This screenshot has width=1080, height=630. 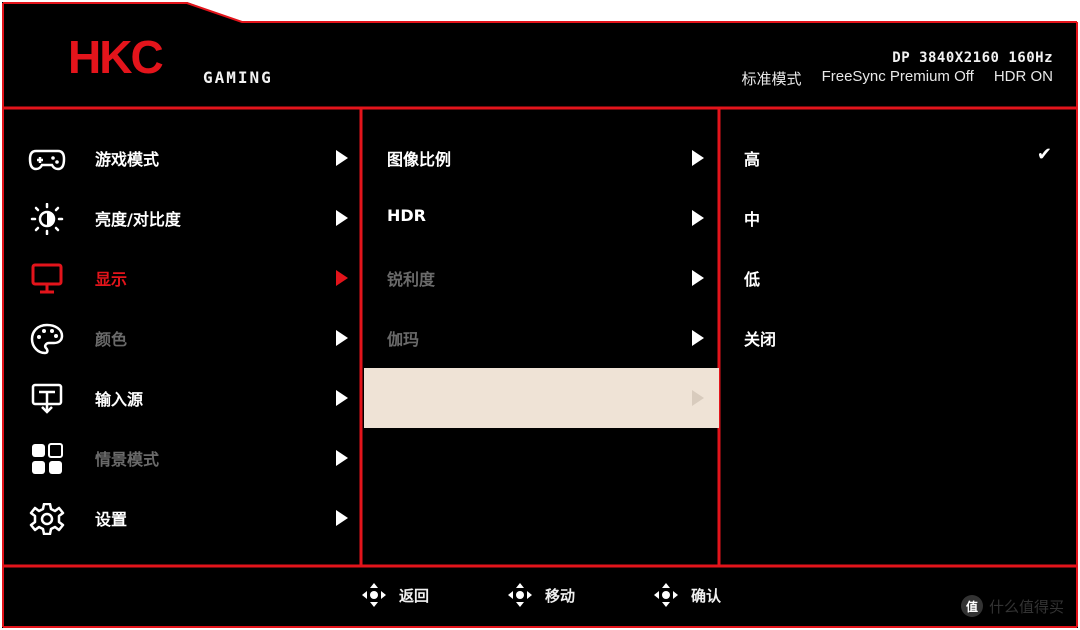 What do you see at coordinates (403, 339) in the screenshot?
I see `submenu-item-label: 伽玛` at bounding box center [403, 339].